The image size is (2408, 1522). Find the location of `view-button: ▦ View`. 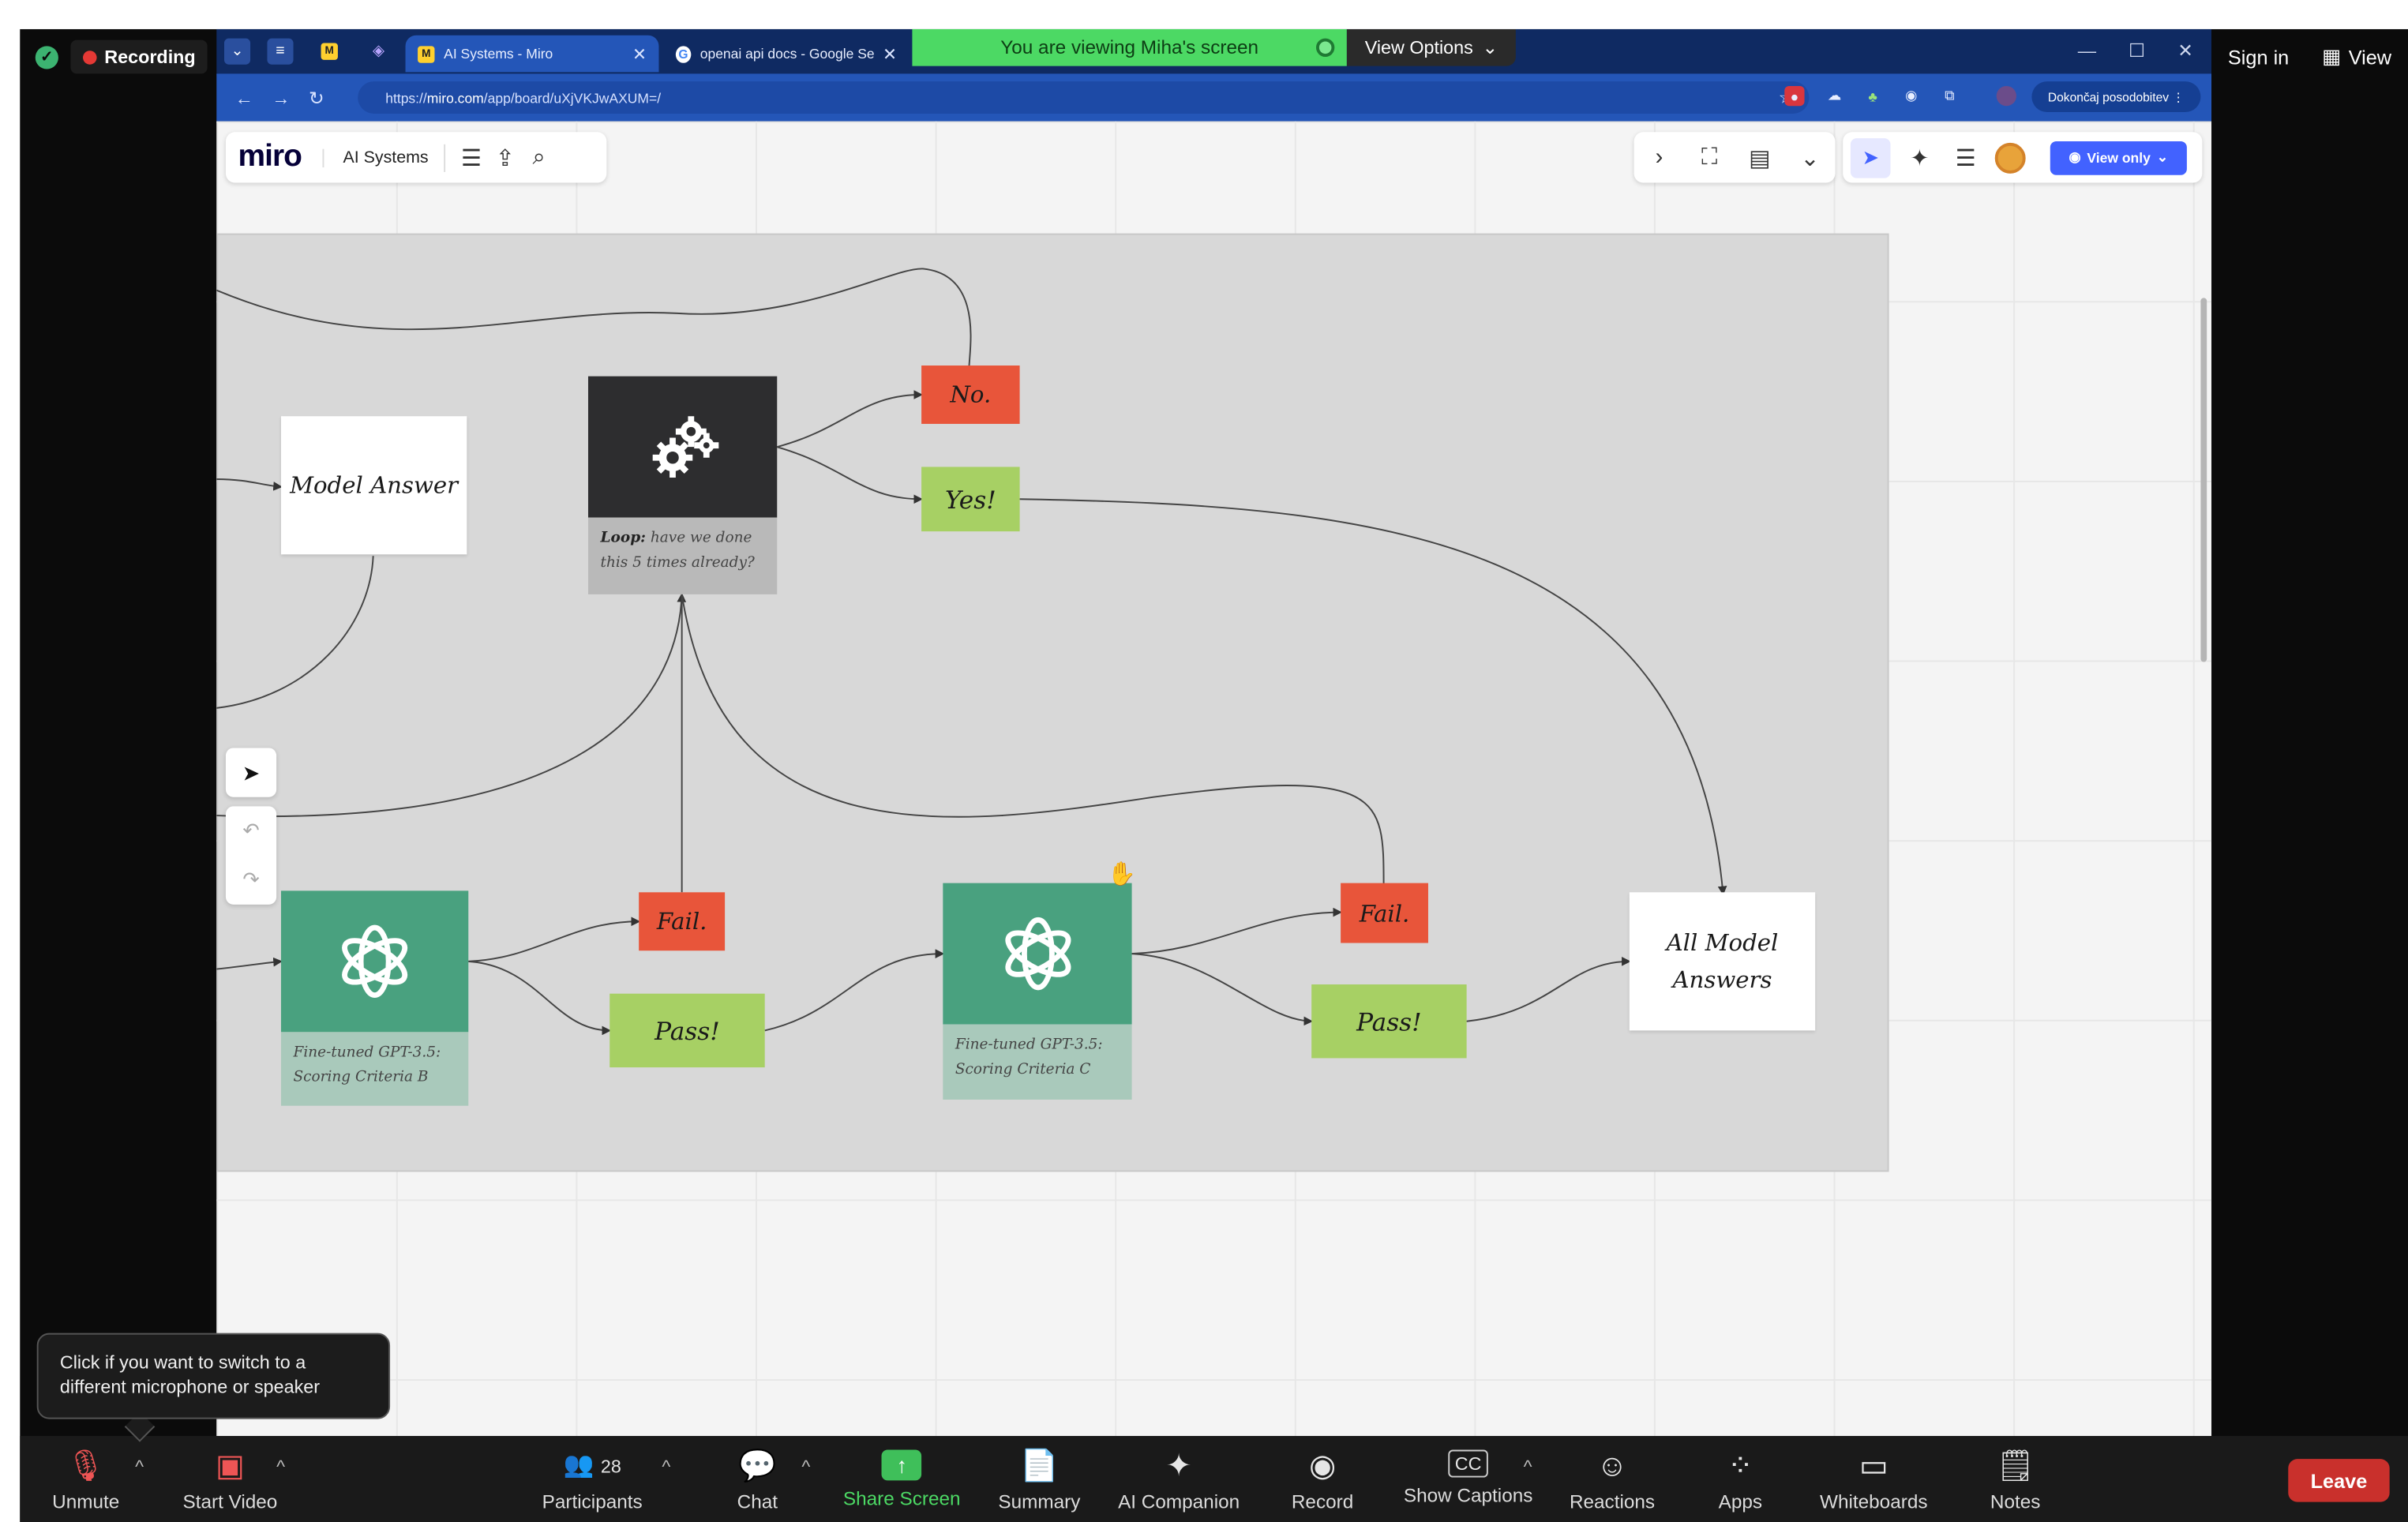

view-button: ▦ View is located at coordinates (2356, 56).